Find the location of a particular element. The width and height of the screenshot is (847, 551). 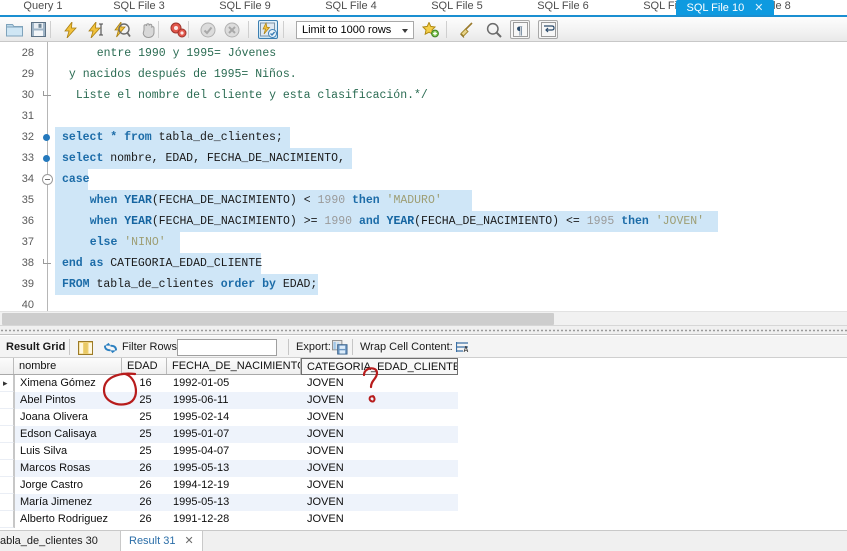

table-cell: 1992-01-05 is located at coordinates (235, 383).